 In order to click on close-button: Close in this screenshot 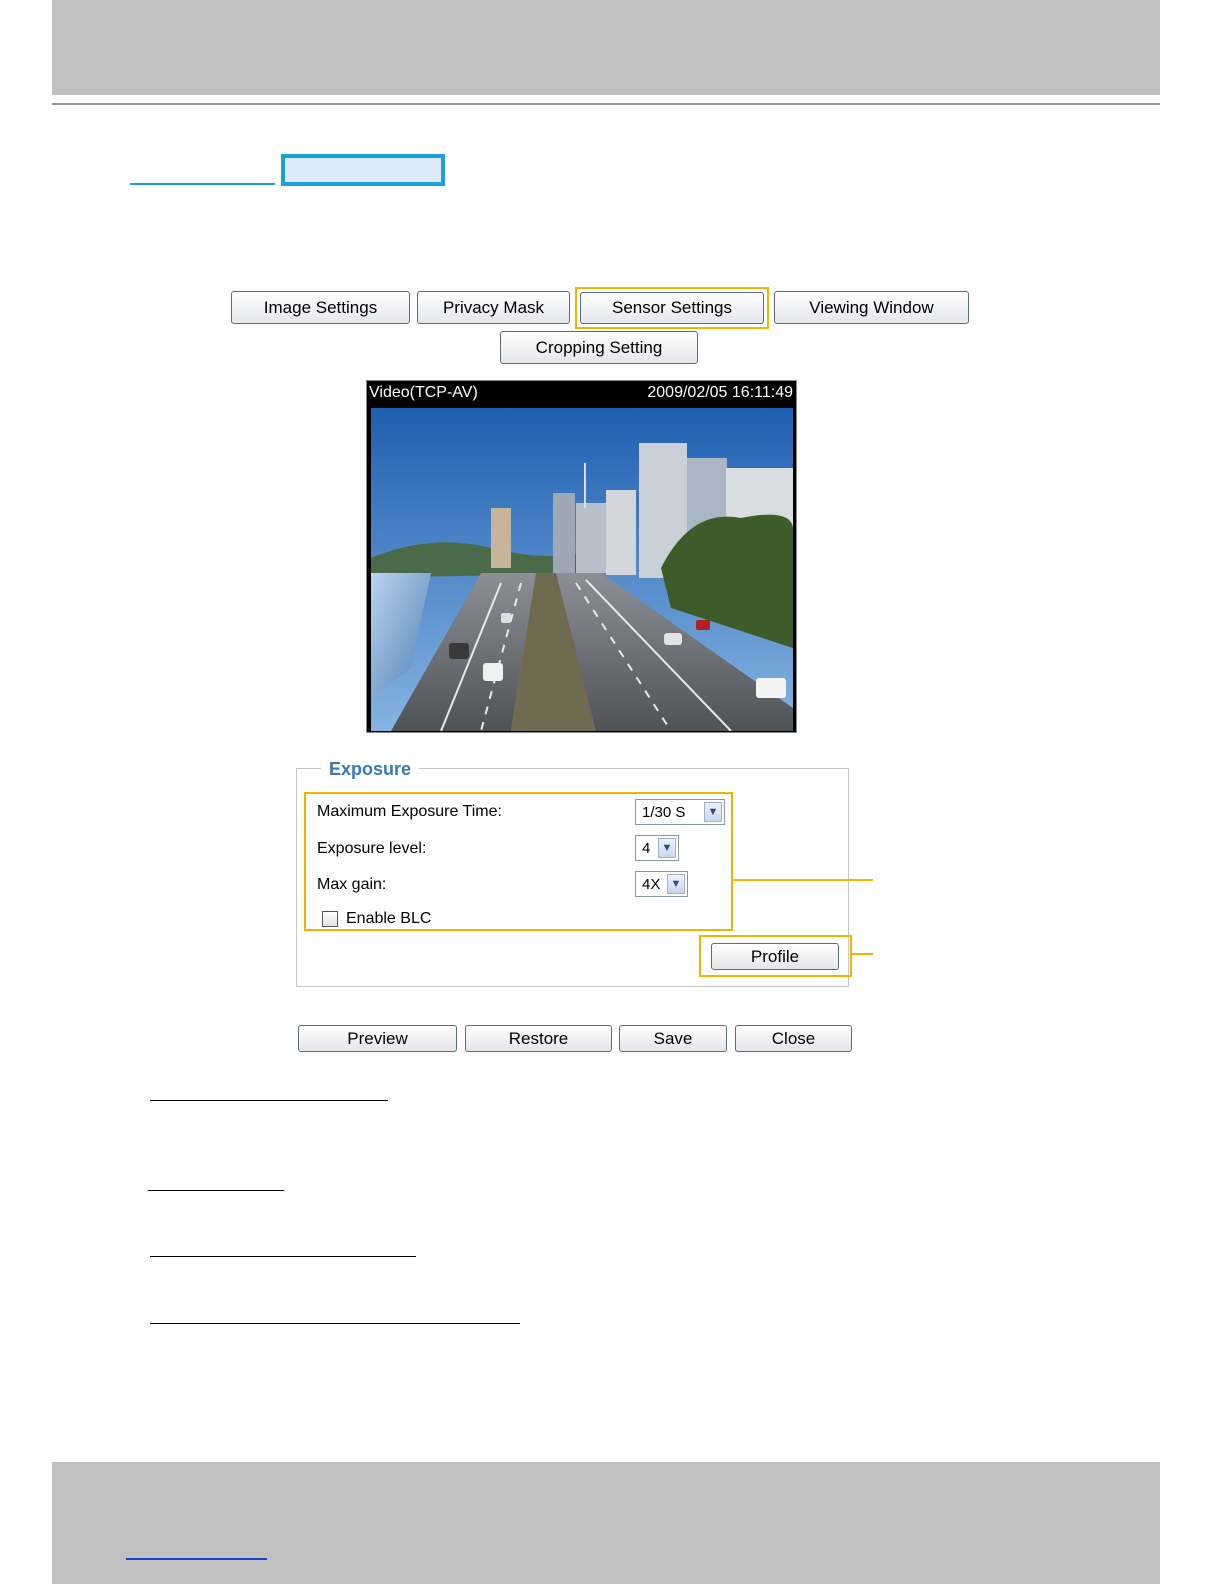, I will do `click(793, 1038)`.